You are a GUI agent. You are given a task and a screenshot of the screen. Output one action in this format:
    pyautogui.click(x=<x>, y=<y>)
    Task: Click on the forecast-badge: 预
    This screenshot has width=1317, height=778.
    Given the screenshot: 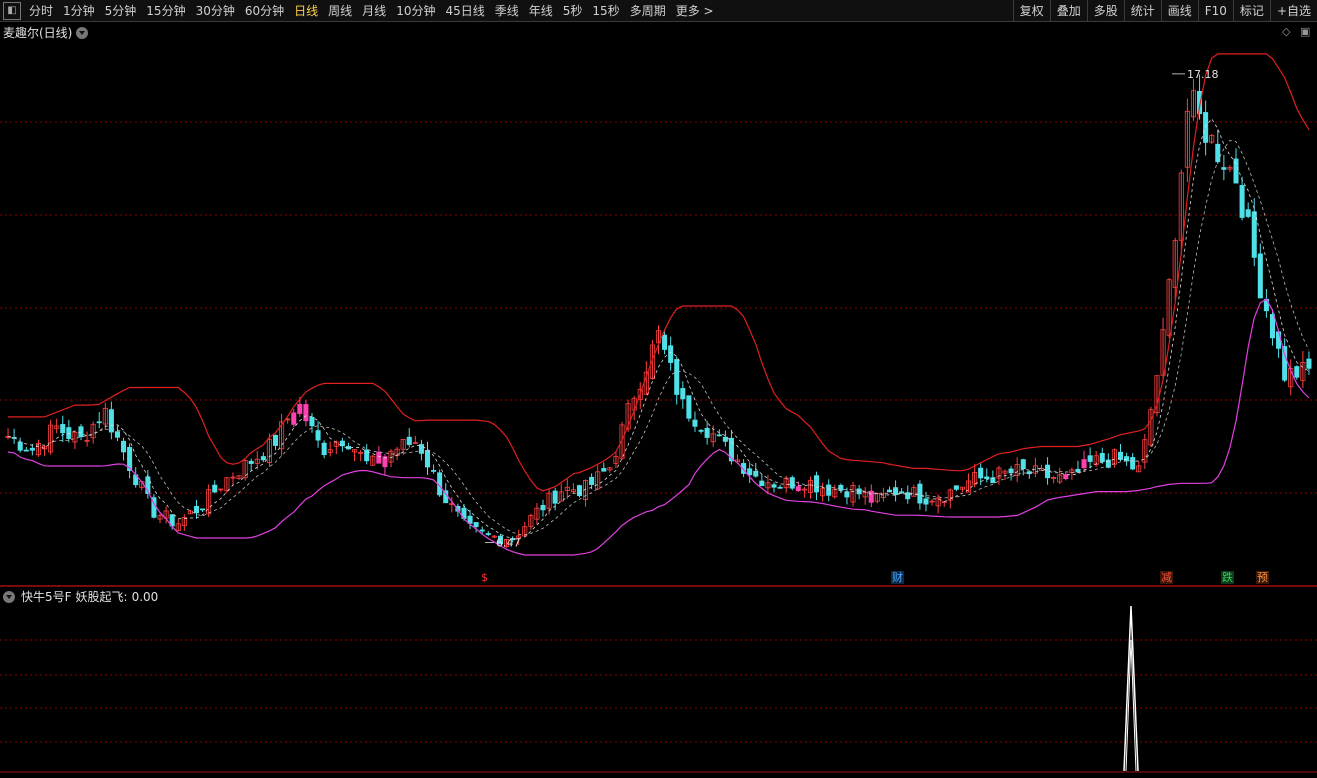 What is the action you would take?
    pyautogui.click(x=1262, y=577)
    